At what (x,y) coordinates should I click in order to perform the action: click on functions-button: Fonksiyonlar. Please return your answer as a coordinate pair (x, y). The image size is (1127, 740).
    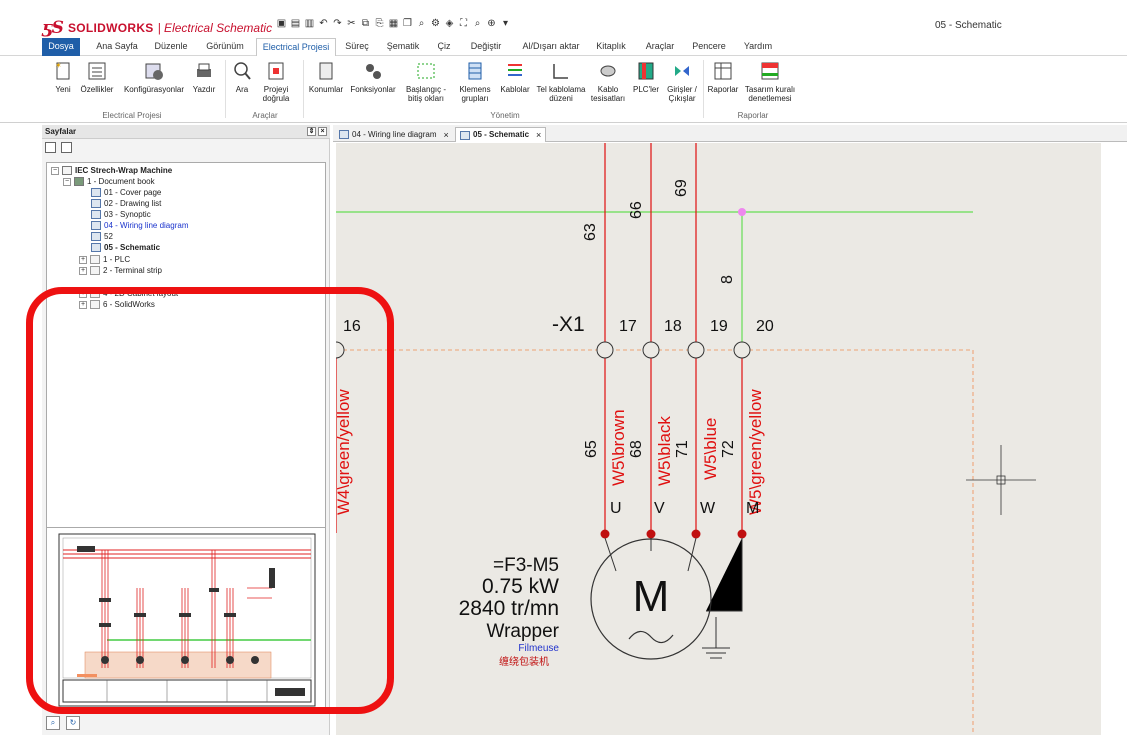
    Looking at the image, I should click on (373, 77).